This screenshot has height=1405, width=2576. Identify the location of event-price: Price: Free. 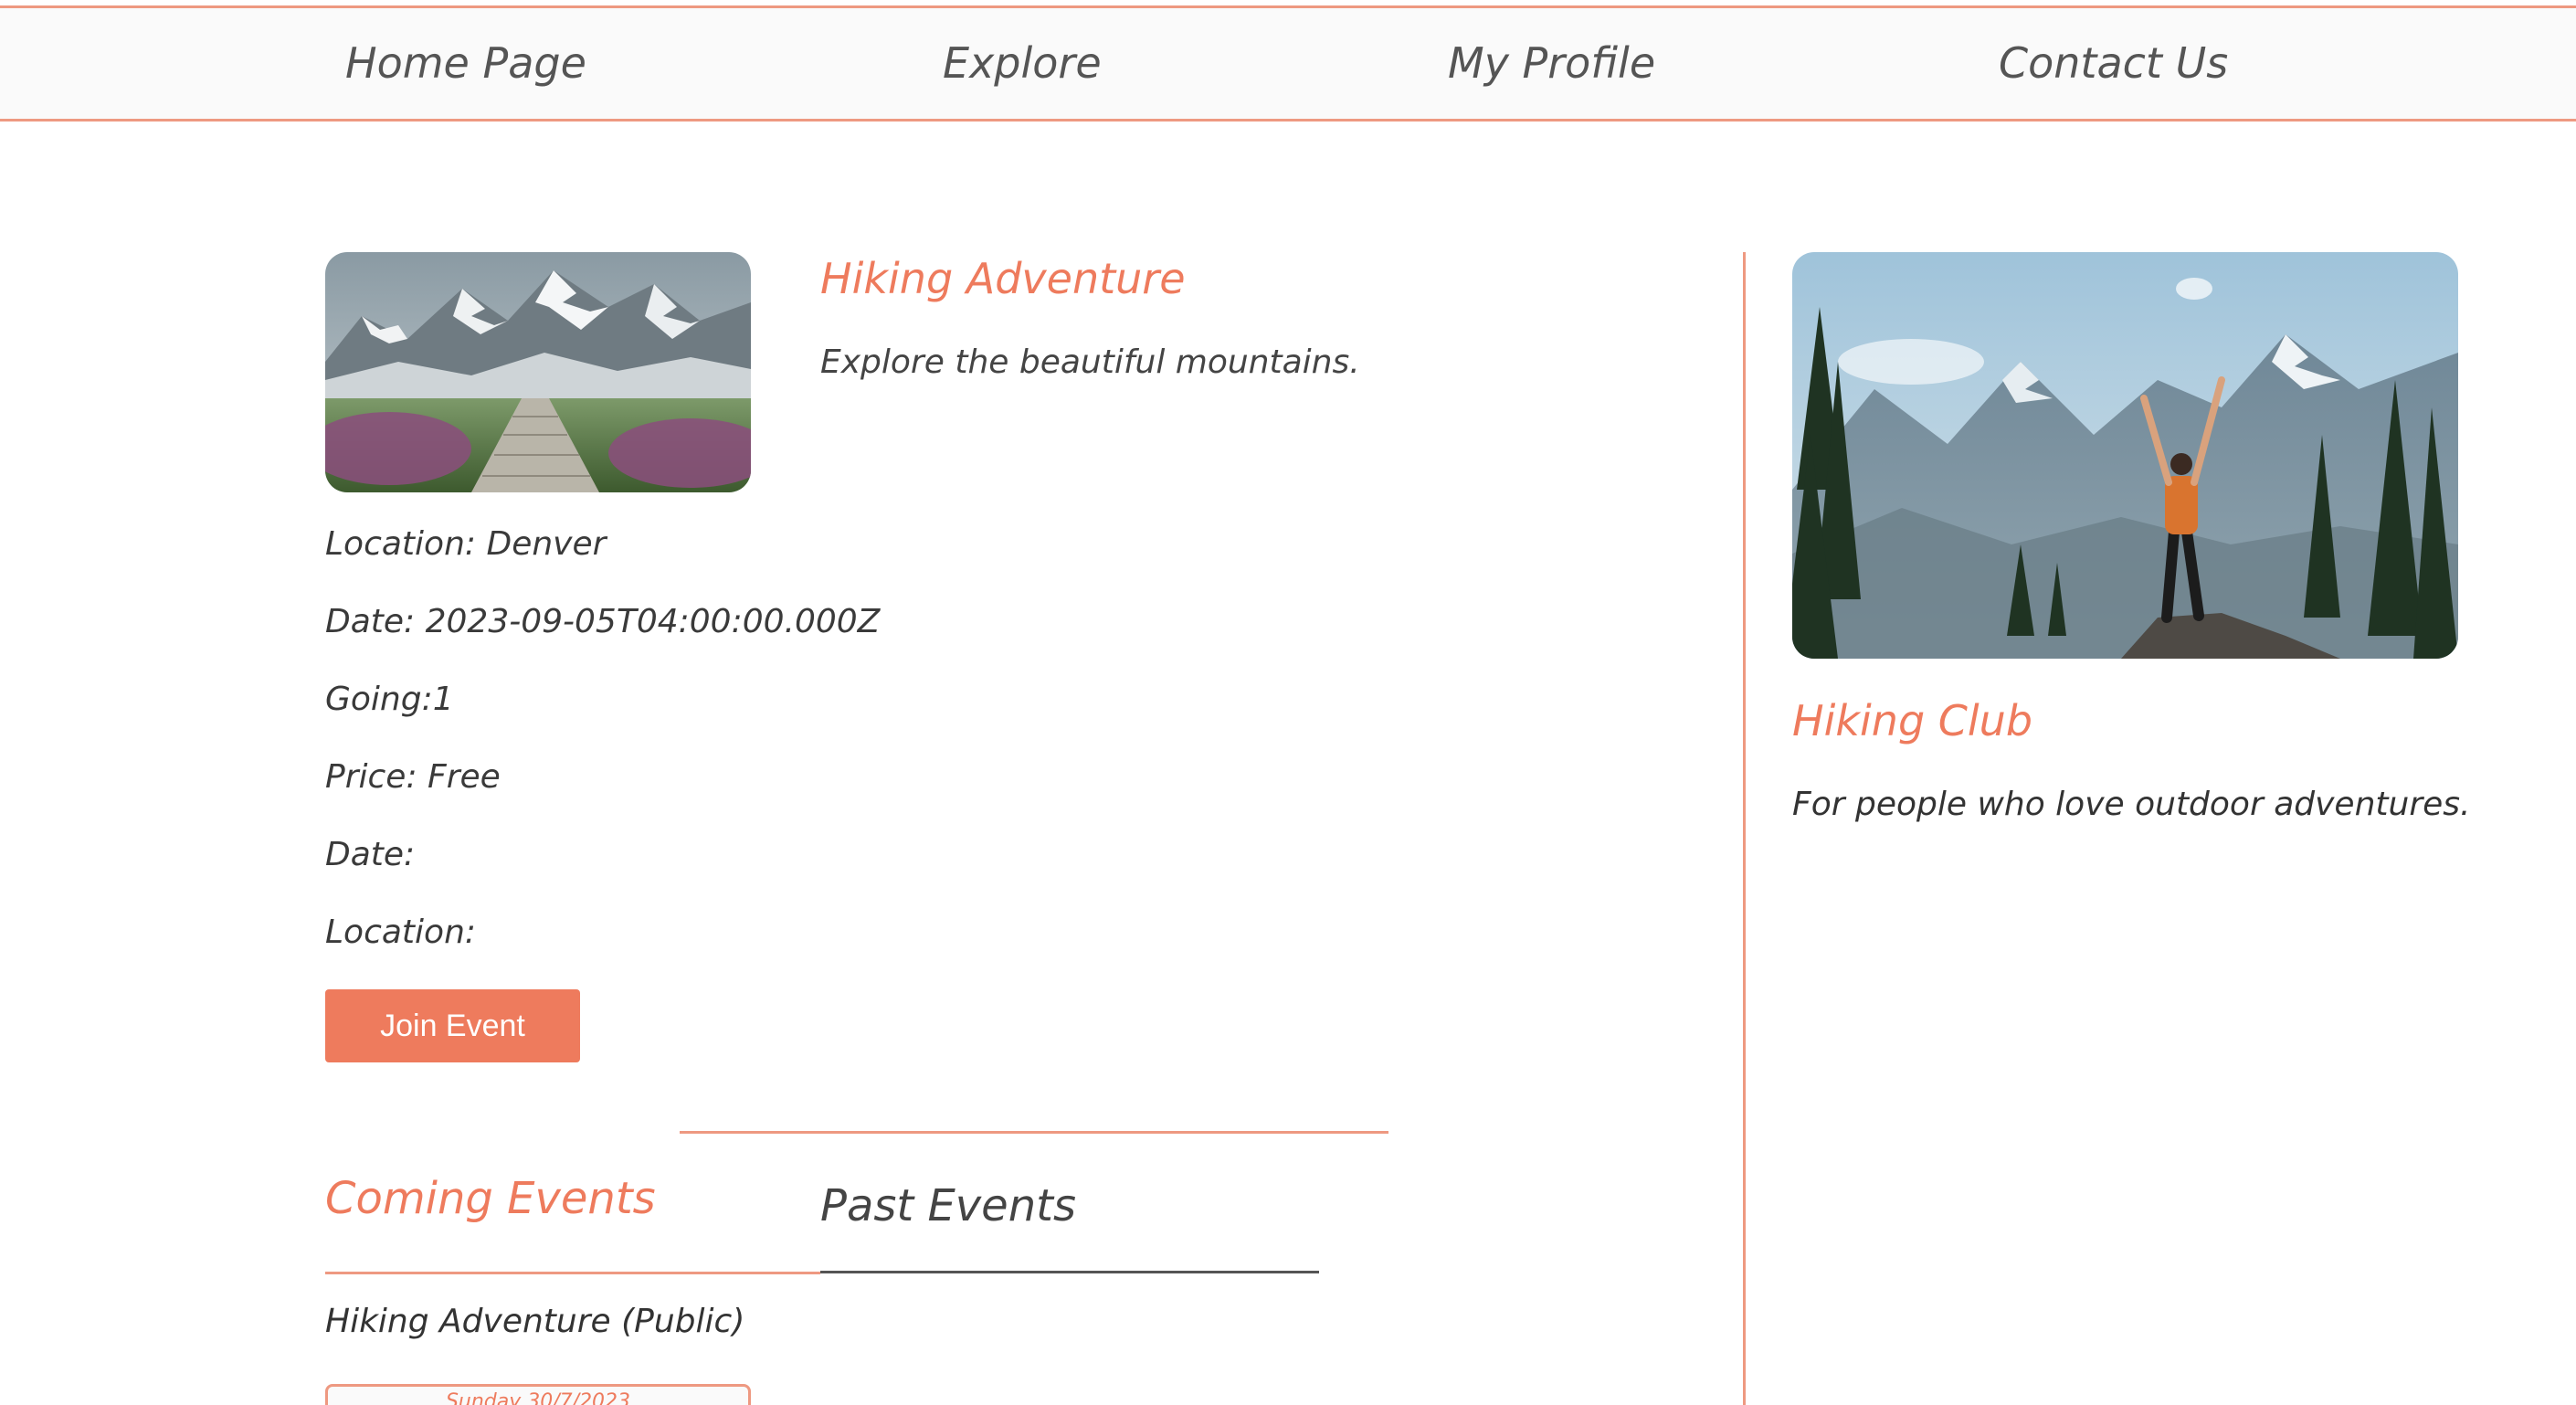
(413, 777).